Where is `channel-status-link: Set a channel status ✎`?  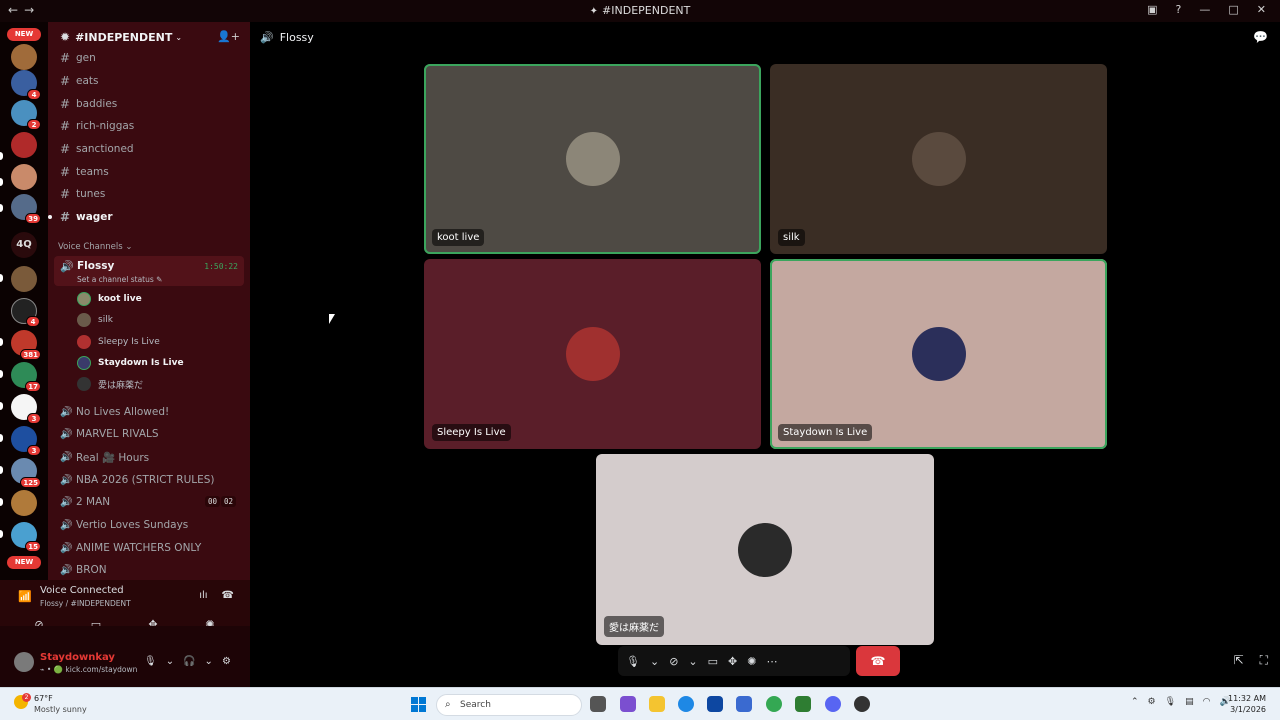 channel-status-link: Set a channel status ✎ is located at coordinates (119, 279).